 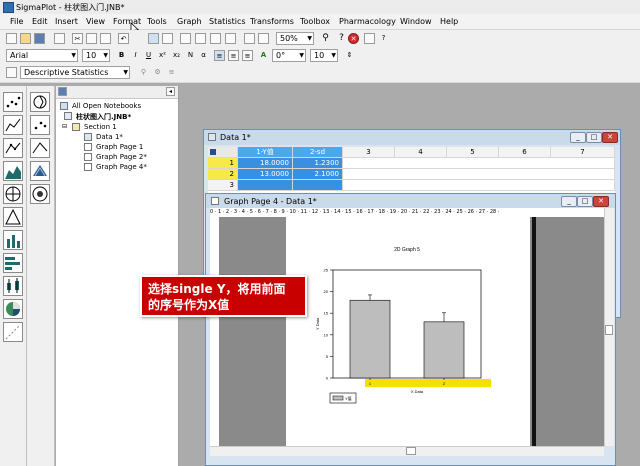 What do you see at coordinates (121, 167) in the screenshot?
I see `tree-item-graph4: Graph Page 4*` at bounding box center [121, 167].